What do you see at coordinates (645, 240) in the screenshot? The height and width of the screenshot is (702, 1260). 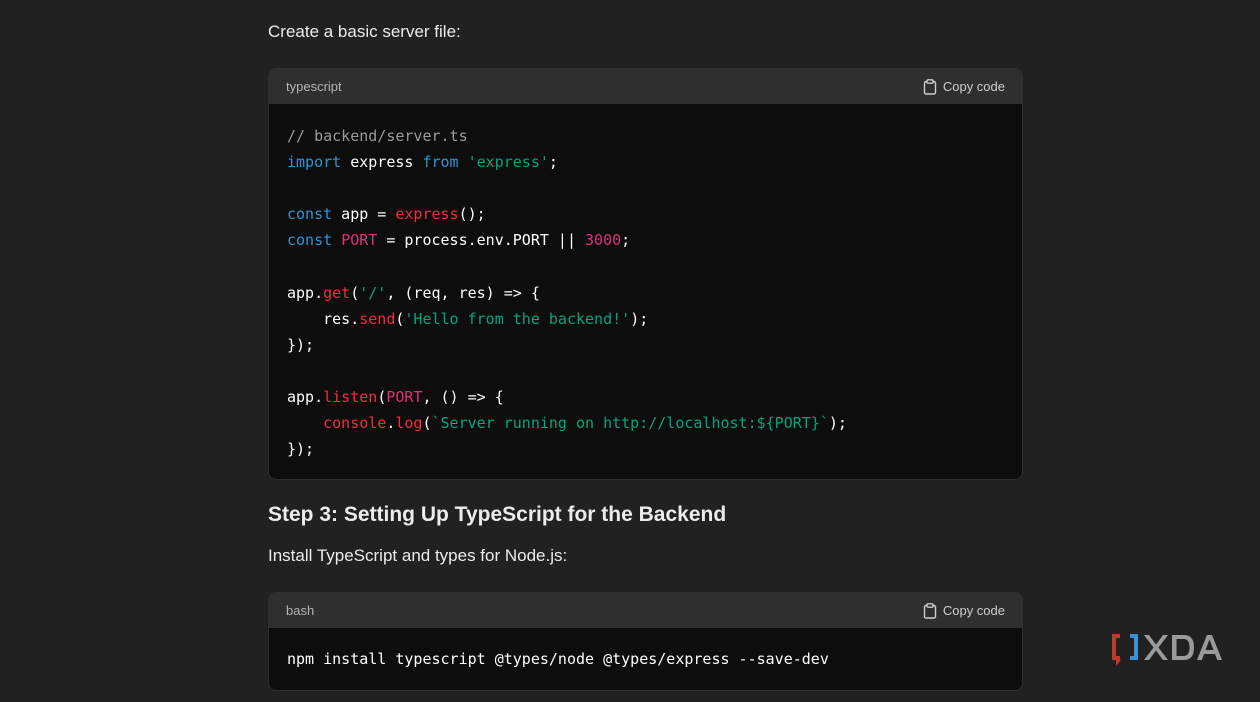 I see `code-line: const PORT = process.env.PORT || 3000;` at bounding box center [645, 240].